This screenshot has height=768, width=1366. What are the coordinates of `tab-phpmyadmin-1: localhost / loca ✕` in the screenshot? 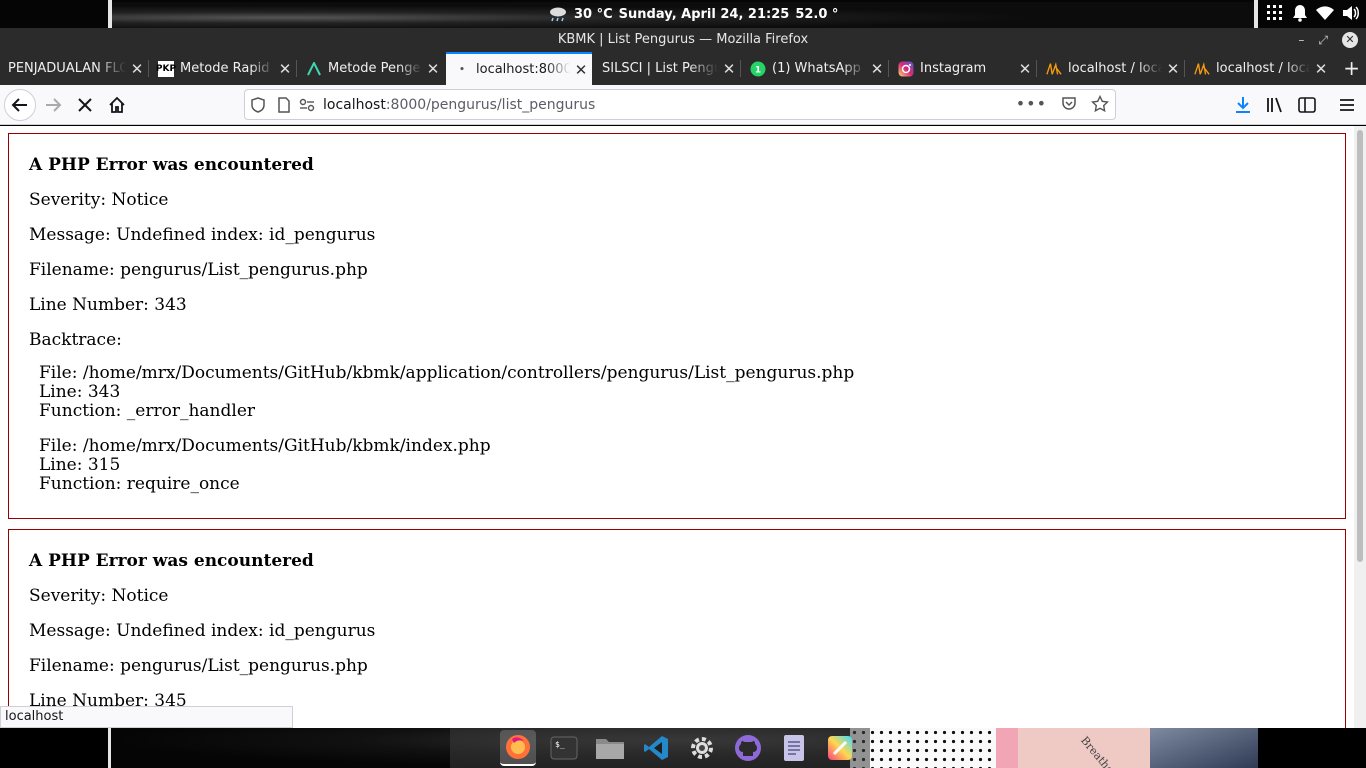 It's located at (1111, 68).